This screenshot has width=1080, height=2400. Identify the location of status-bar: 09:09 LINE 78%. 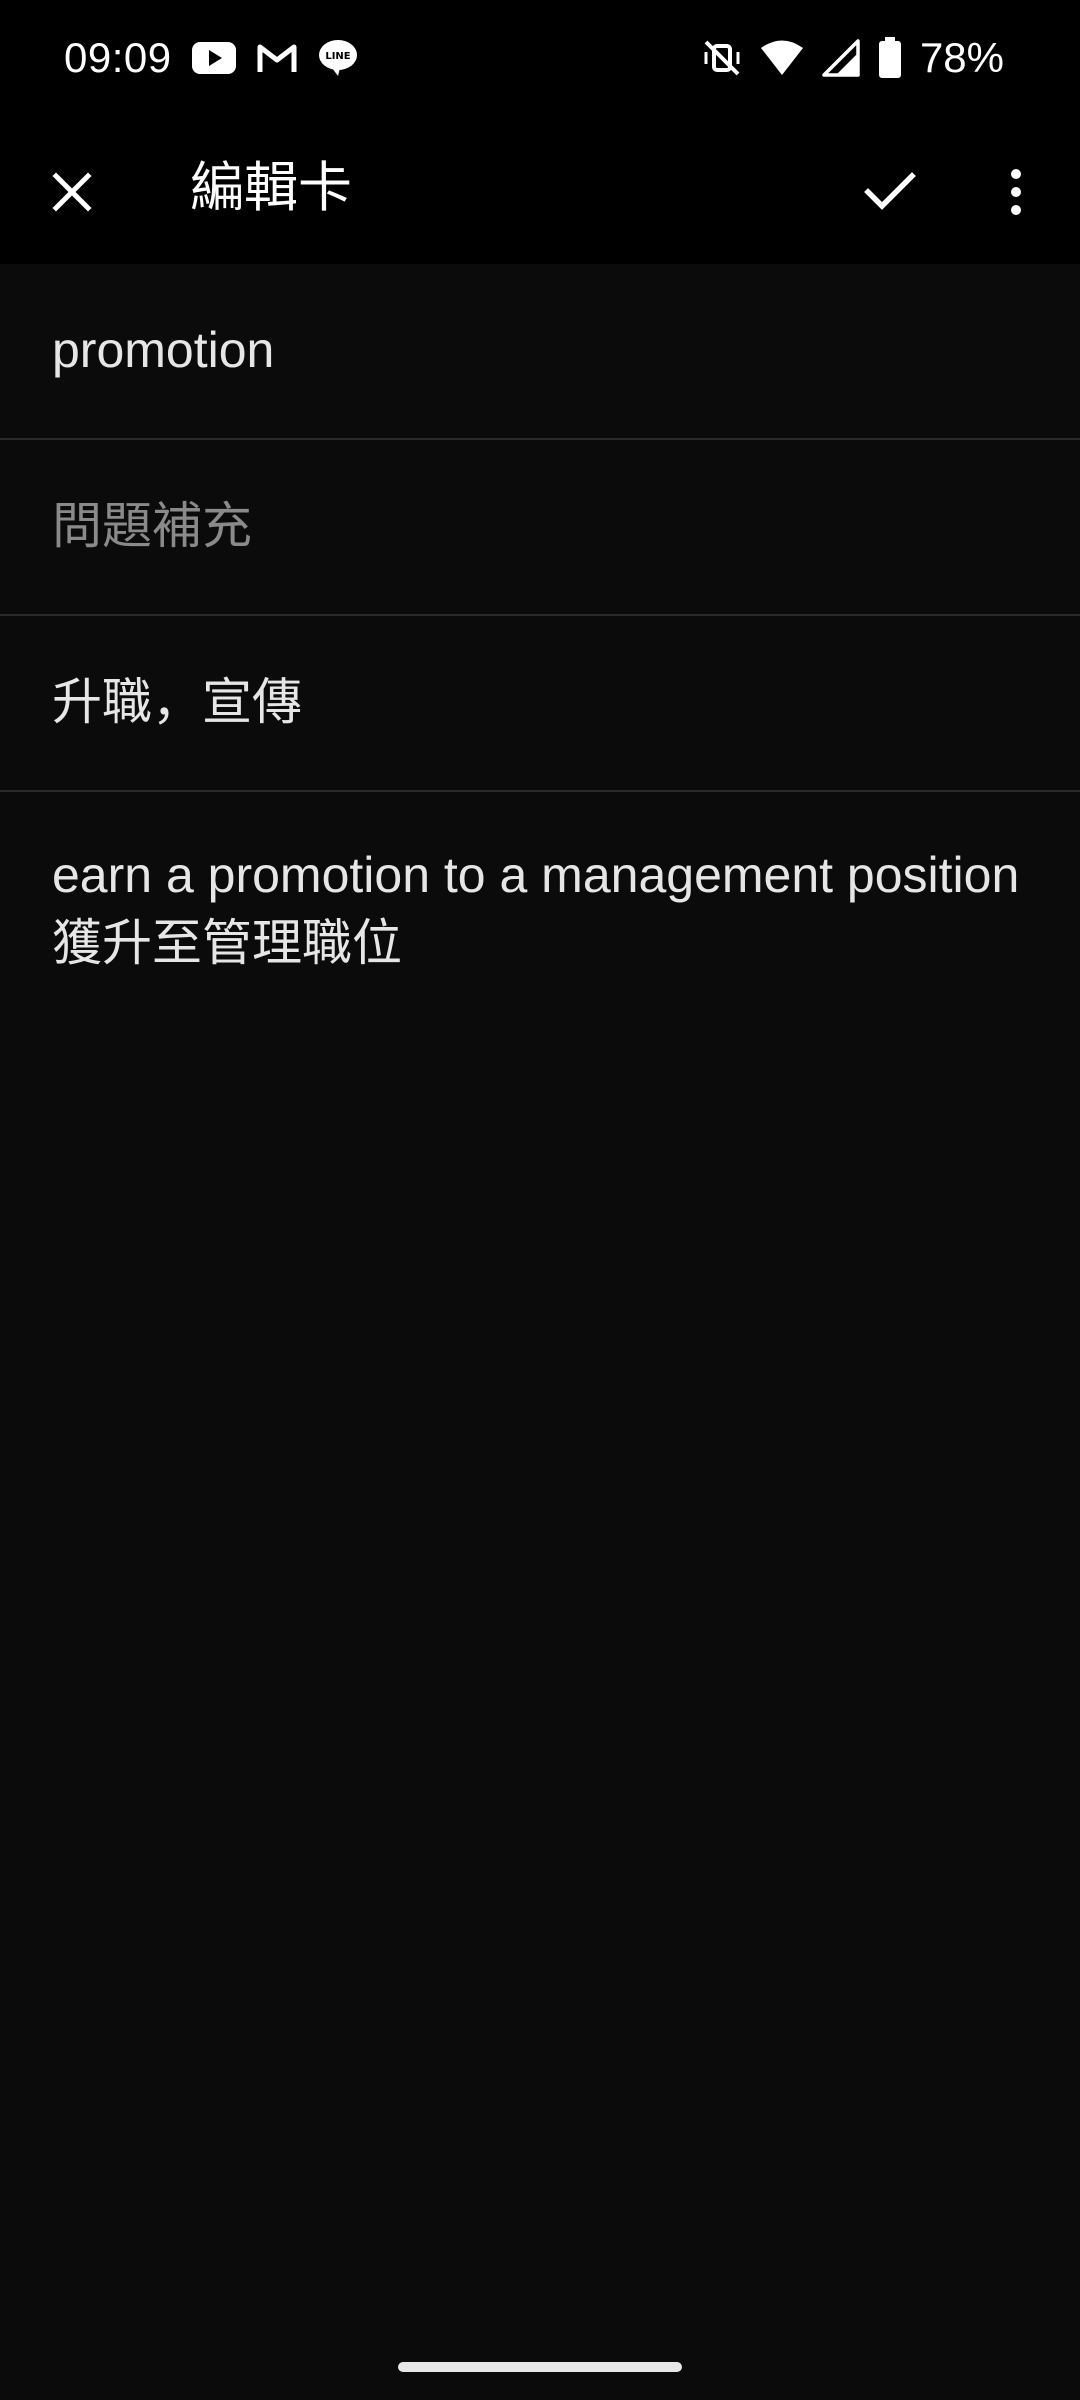
(540, 56).